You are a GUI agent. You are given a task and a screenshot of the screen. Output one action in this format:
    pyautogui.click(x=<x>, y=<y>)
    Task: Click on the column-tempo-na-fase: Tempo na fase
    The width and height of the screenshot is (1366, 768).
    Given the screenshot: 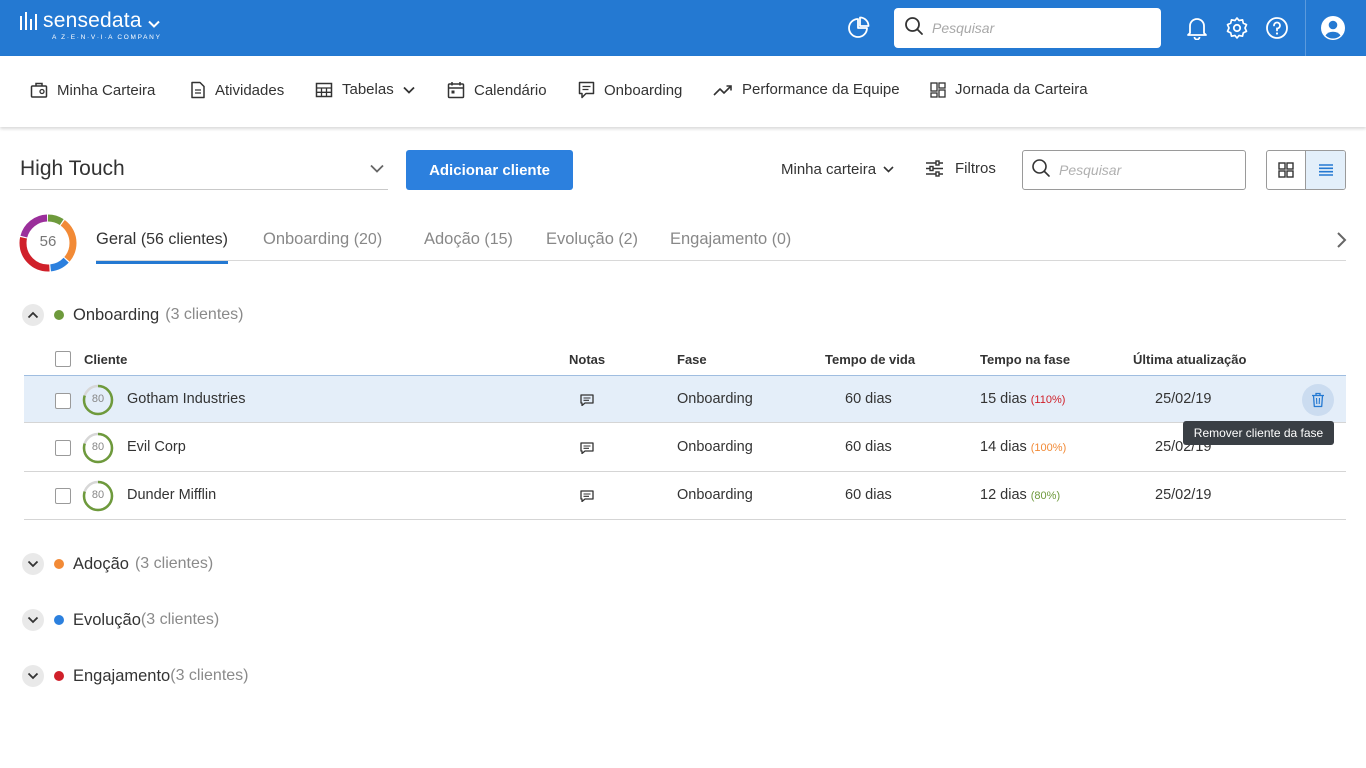 What is the action you would take?
    pyautogui.click(x=1025, y=359)
    